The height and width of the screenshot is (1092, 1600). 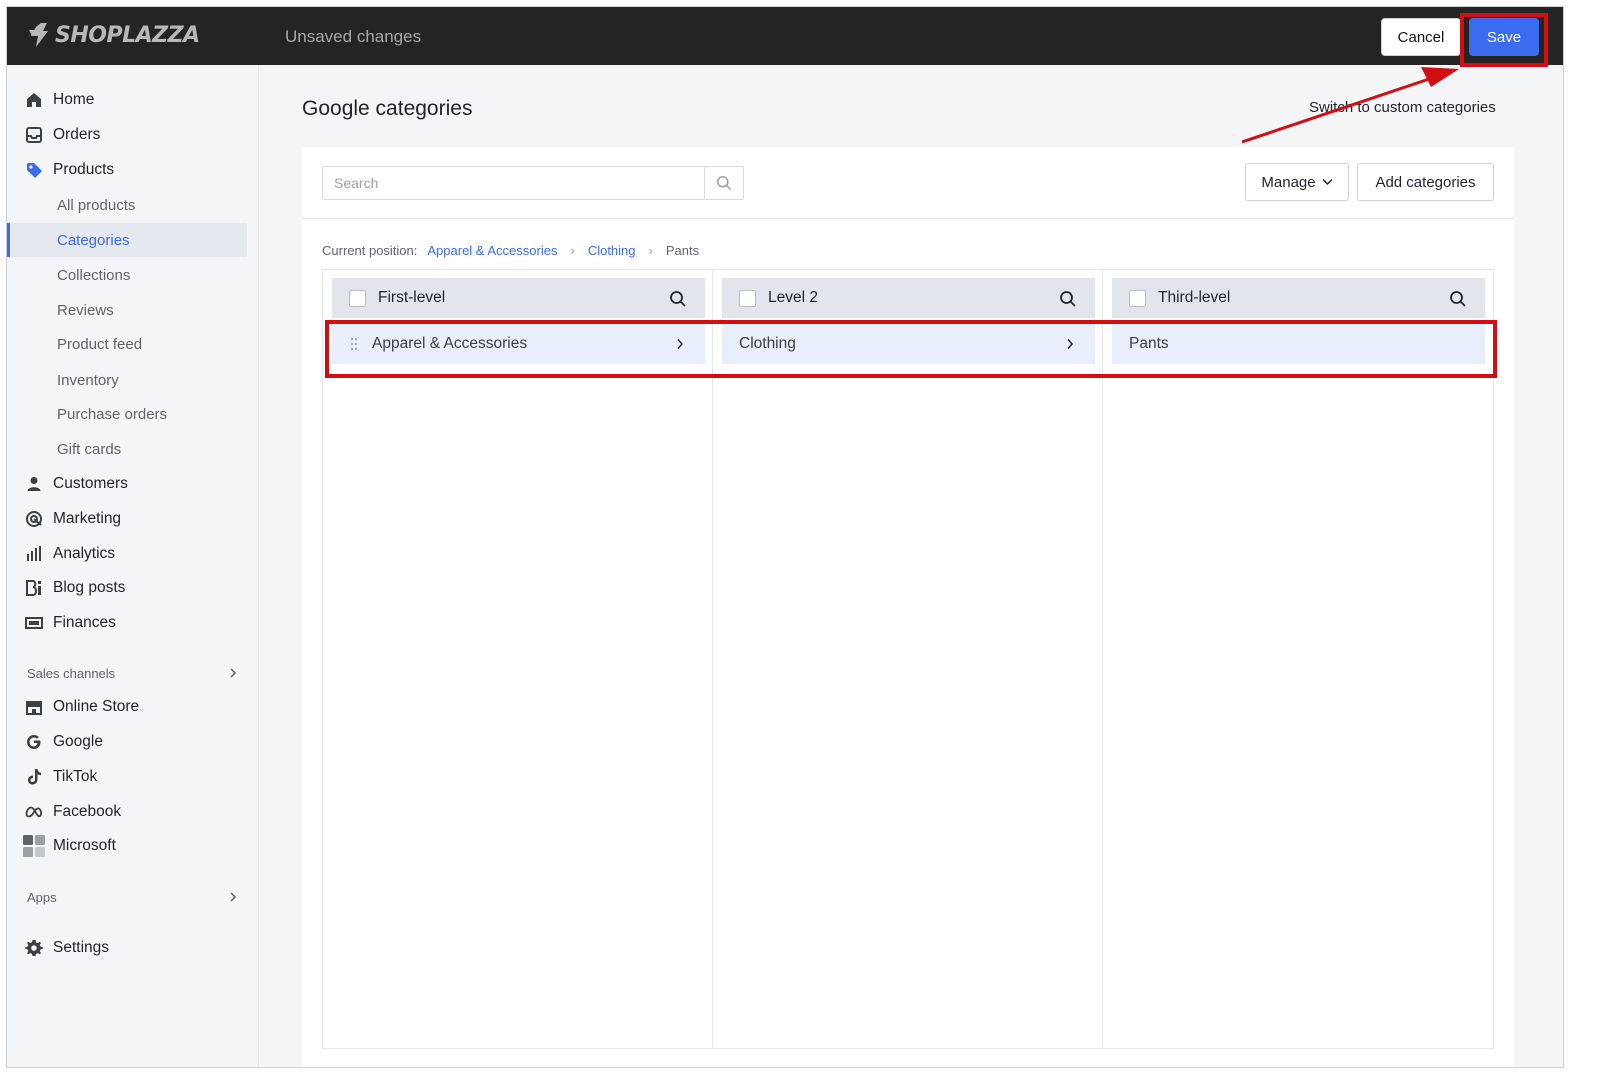 I want to click on sidebar-subitem-all-products: All products, so click(x=127, y=205).